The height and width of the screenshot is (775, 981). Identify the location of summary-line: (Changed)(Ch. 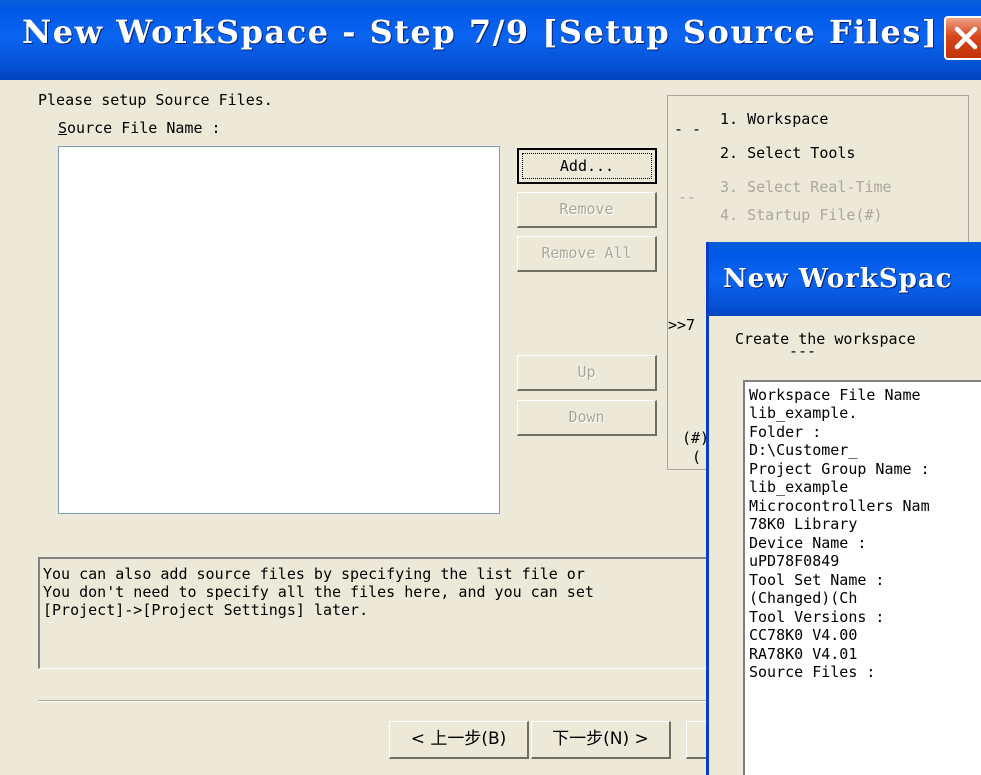
(803, 598).